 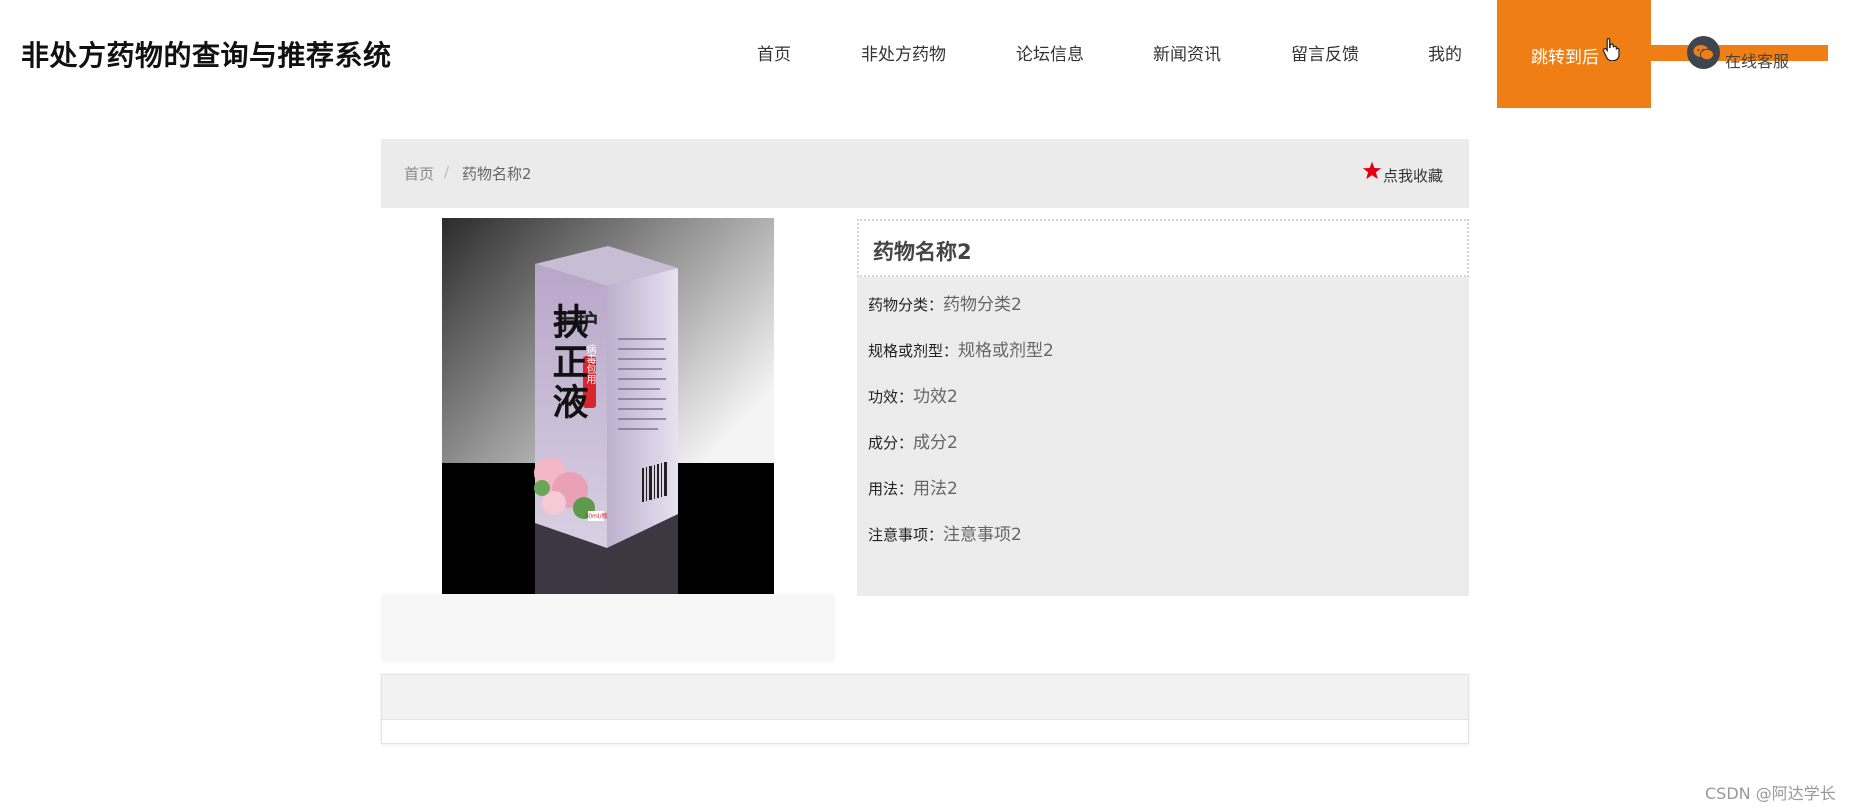 What do you see at coordinates (935, 443) in the screenshot?
I see `field-value: 成分2` at bounding box center [935, 443].